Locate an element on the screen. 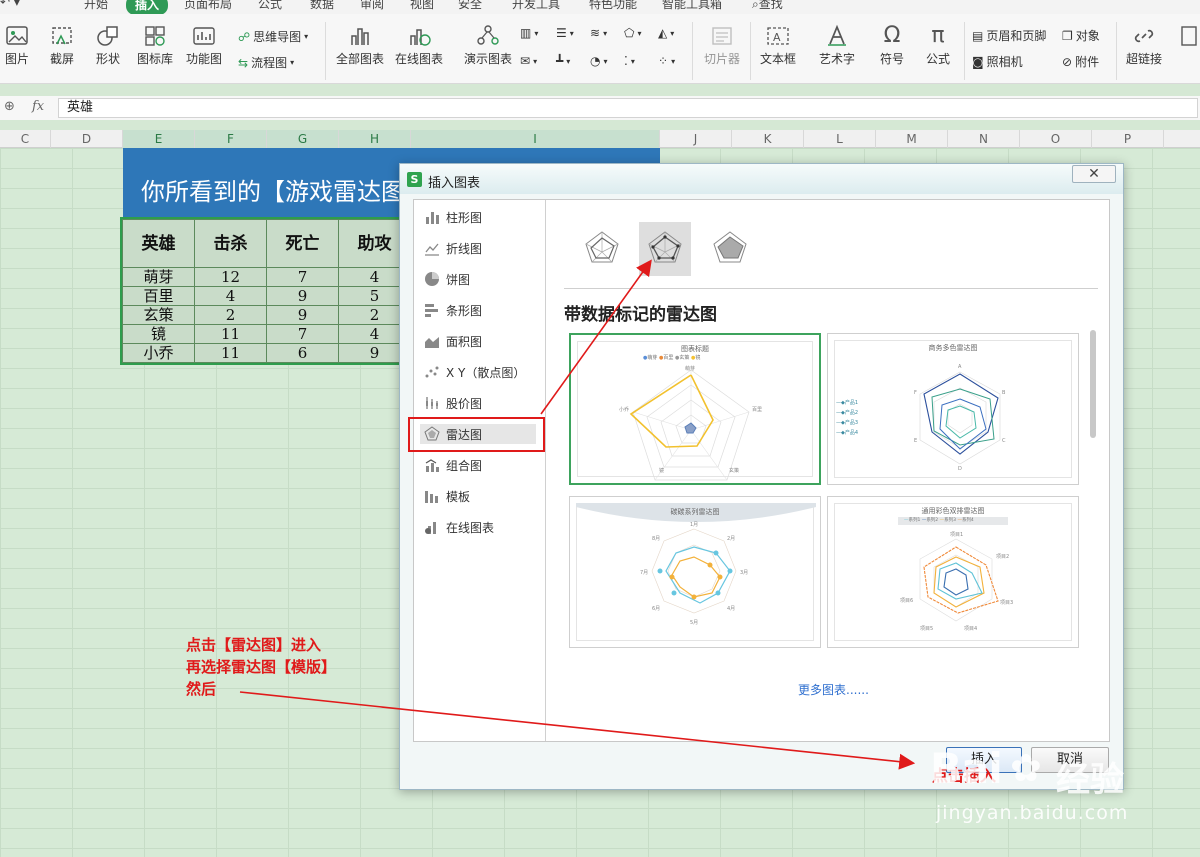 Image resolution: width=1200 pixels, height=857 pixels. instruction-annotation: 点击【雷达图】进入 再选择雷达图【模版】 然后 is located at coordinates (261, 667).